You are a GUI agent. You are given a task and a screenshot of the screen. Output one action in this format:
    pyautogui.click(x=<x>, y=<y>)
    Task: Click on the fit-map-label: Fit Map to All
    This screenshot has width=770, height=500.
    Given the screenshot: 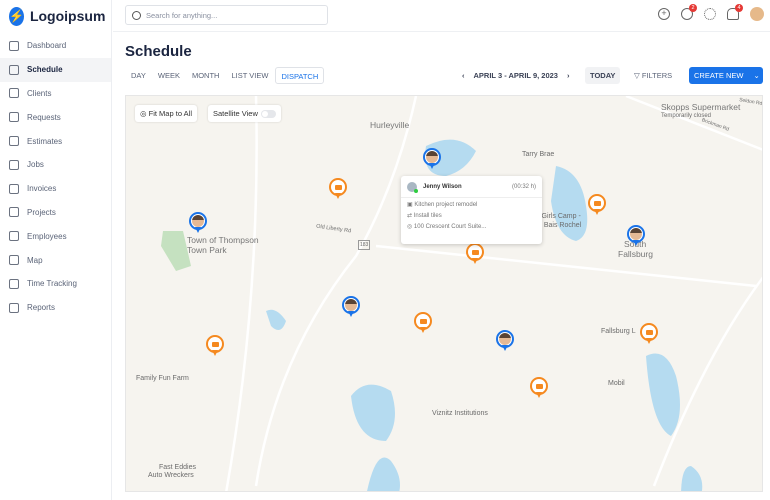 What is the action you would take?
    pyautogui.click(x=170, y=113)
    